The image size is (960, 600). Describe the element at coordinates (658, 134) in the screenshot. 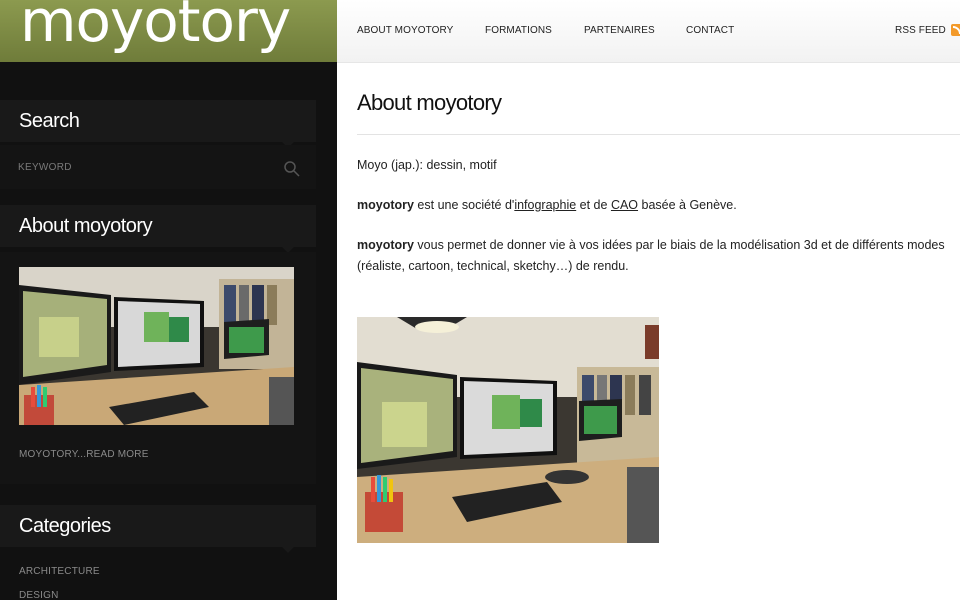

I see `title-divider` at that location.